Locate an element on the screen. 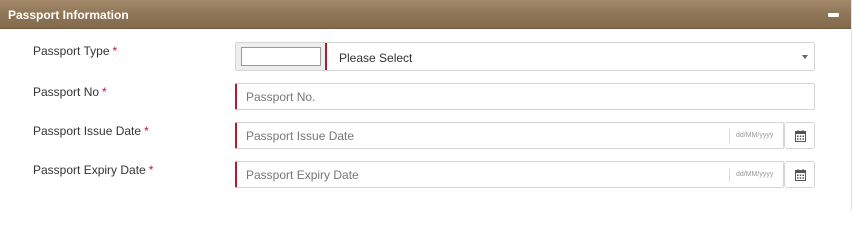 Image resolution: width=852 pixels, height=240 pixels. passport-expiry-date-label: Passport Expiry Date * is located at coordinates (93, 170).